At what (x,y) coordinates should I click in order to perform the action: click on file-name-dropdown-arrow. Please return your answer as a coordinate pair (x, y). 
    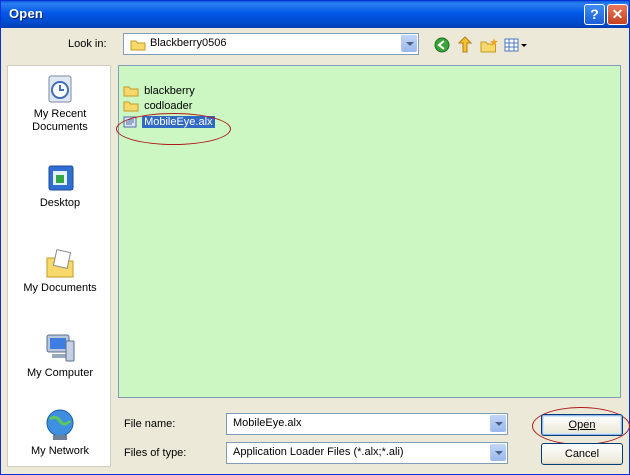
    Looking at the image, I should click on (498, 423).